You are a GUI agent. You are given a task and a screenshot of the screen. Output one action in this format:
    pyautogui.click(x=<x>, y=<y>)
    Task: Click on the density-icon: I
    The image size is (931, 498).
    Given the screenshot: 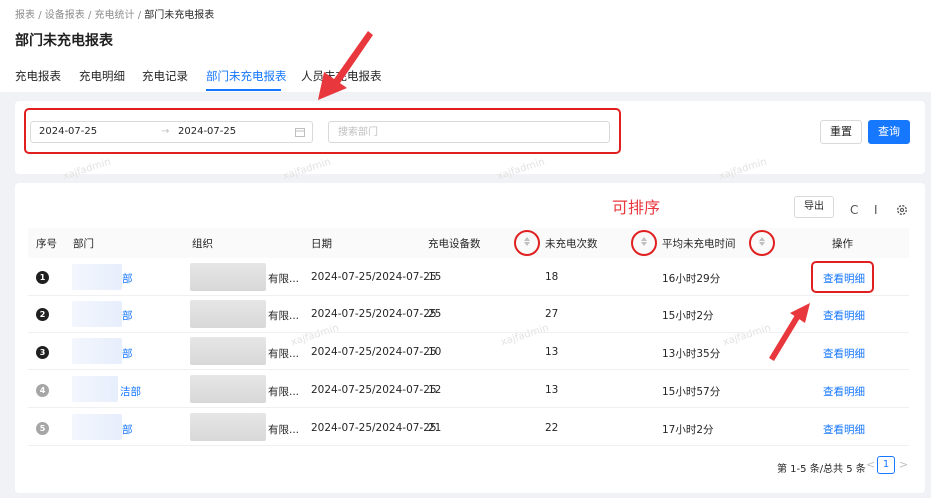 What is the action you would take?
    pyautogui.click(x=876, y=210)
    